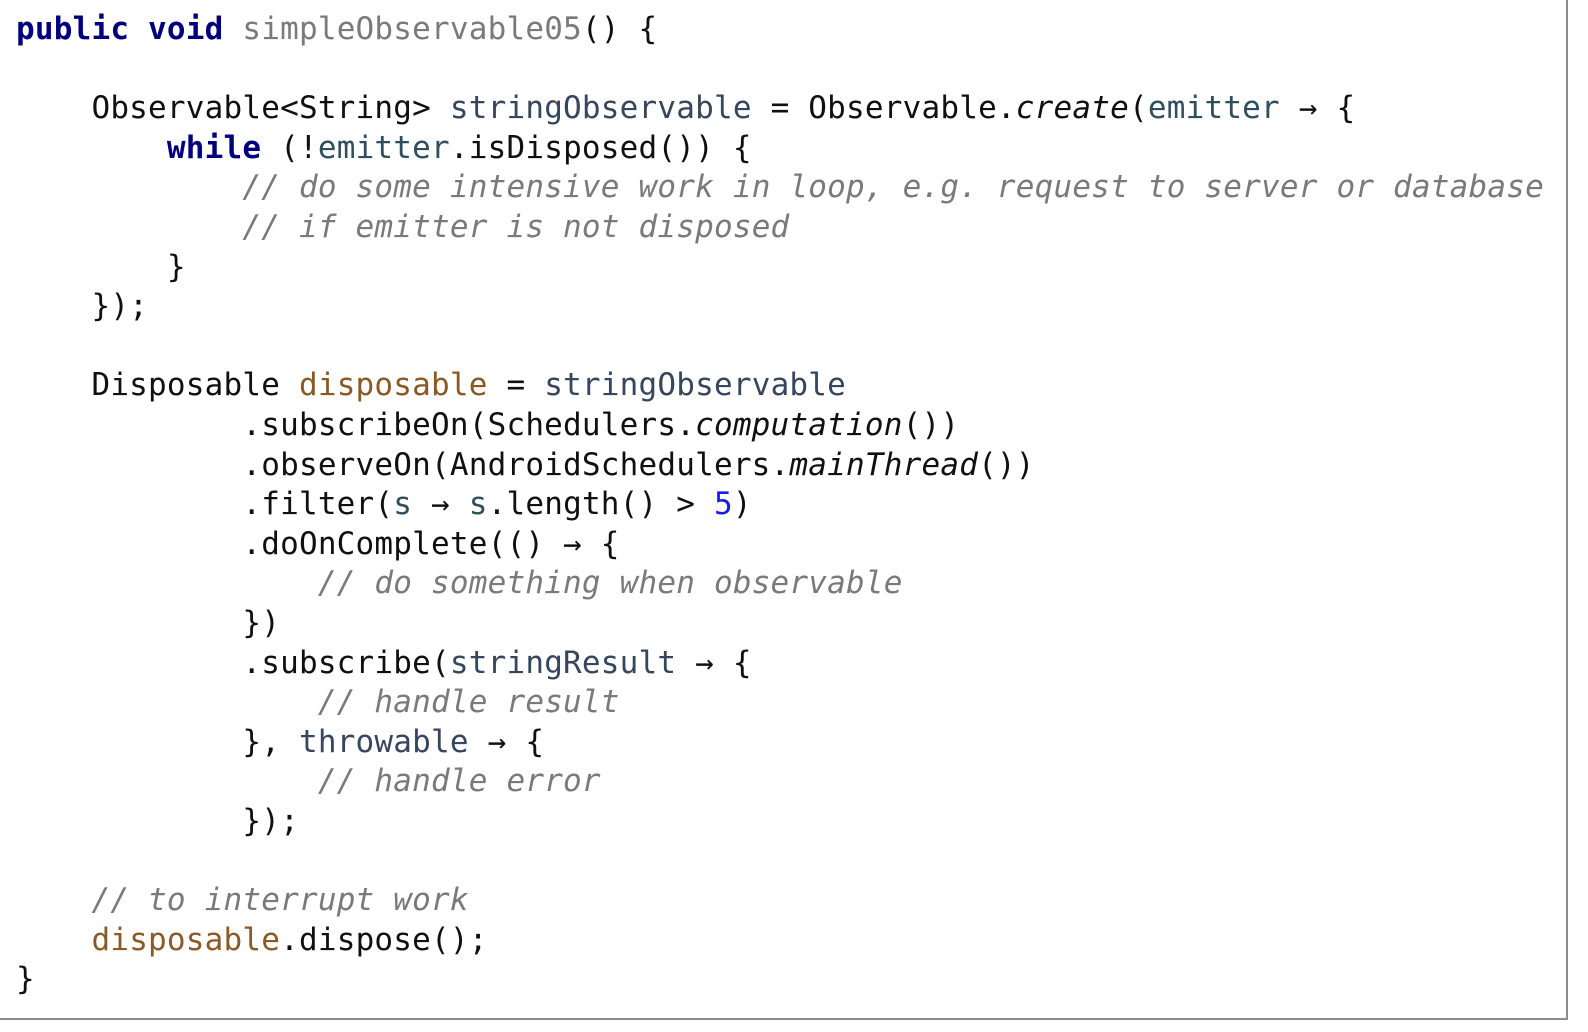 Image resolution: width=1588 pixels, height=1032 pixels. I want to click on code-line: .subscribe(stringResult → {, so click(780, 664).